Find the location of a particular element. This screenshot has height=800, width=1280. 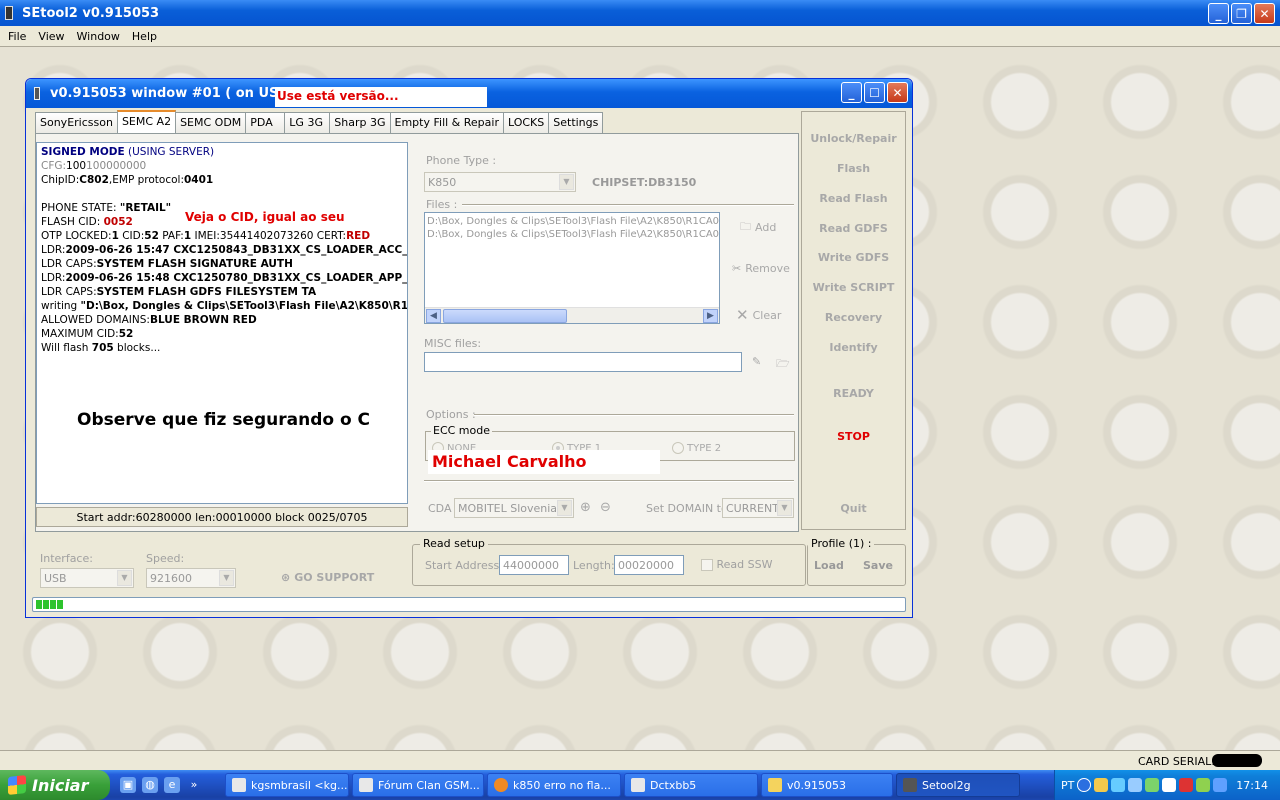

go-support-button: ⊛ GO SUPPORT is located at coordinates (327, 577).